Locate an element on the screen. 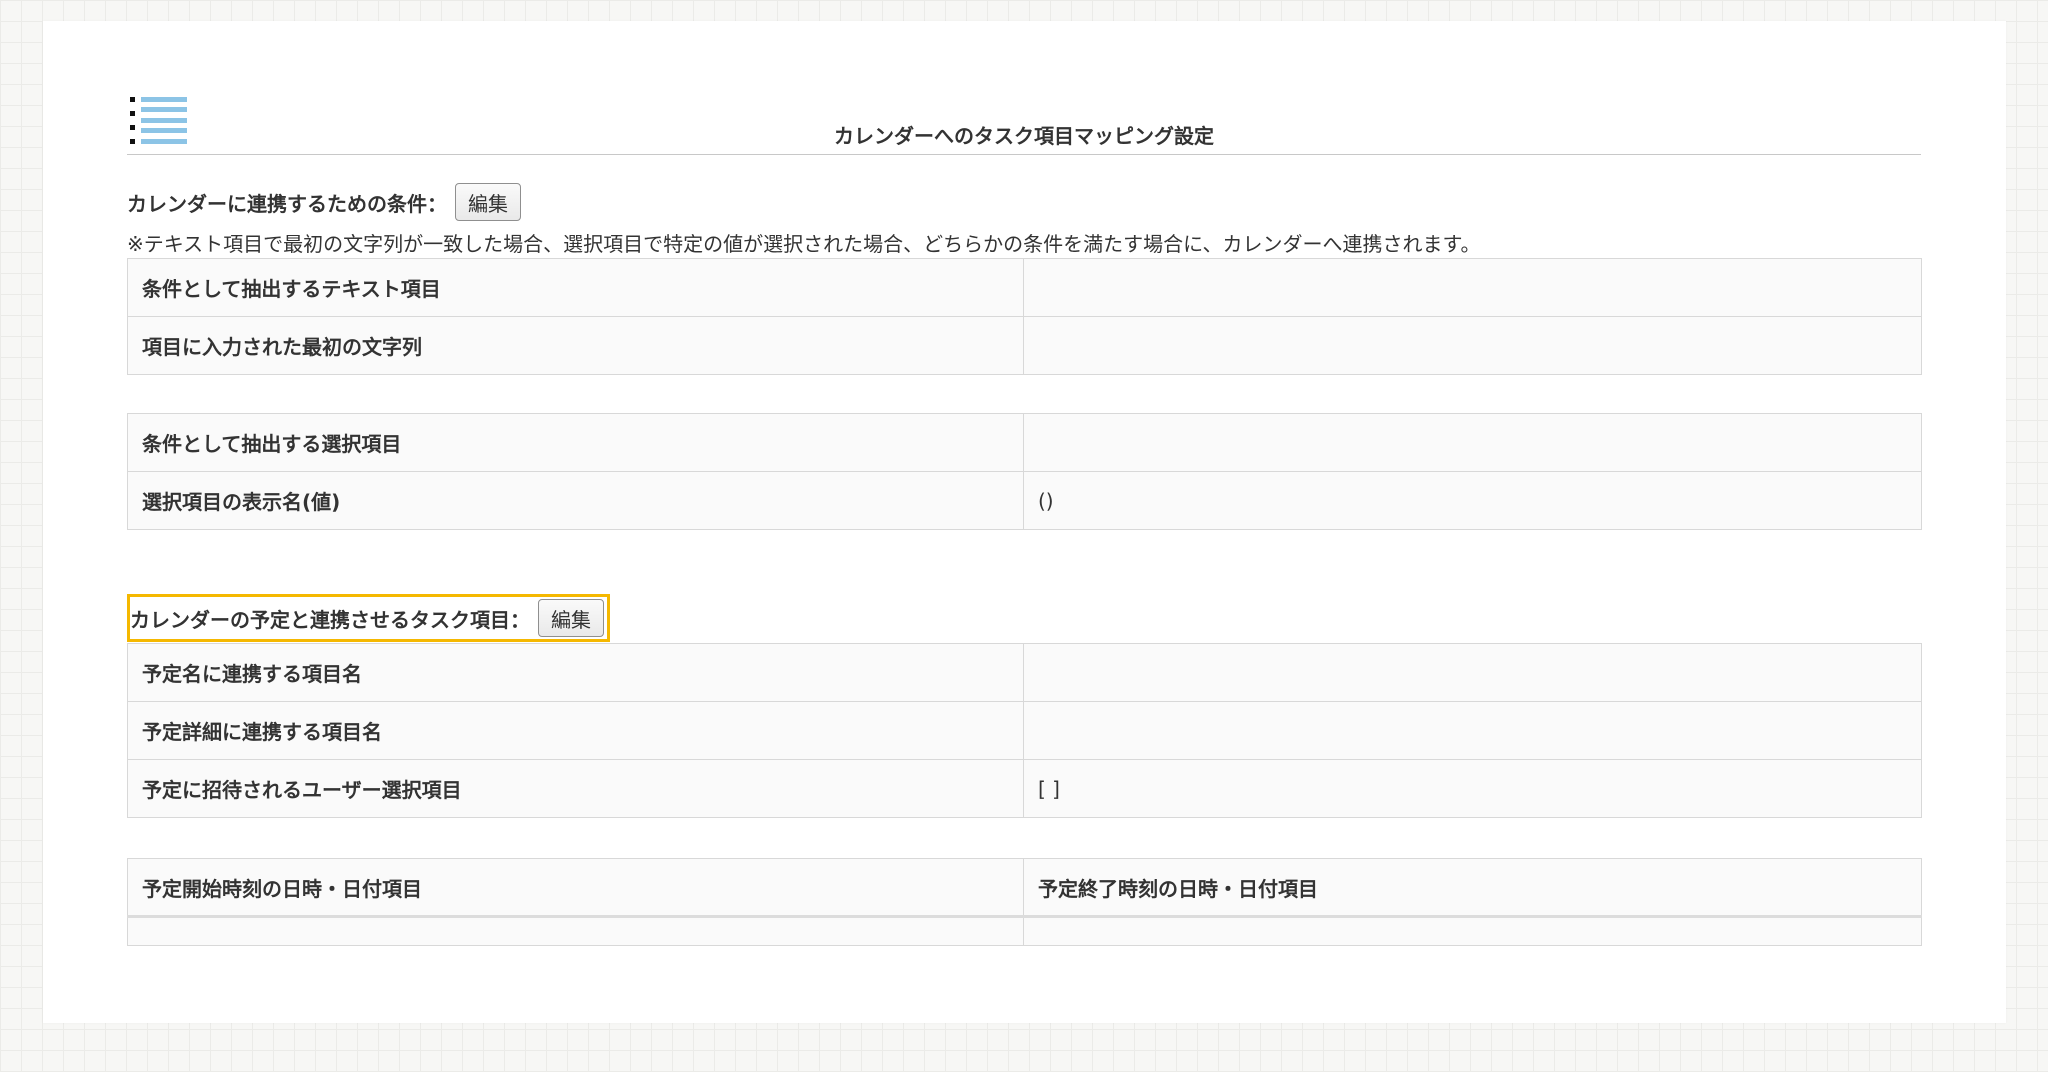 Image resolution: width=2048 pixels, height=1072 pixels. table-row: 予定名に連携する項目名 is located at coordinates (1024, 672).